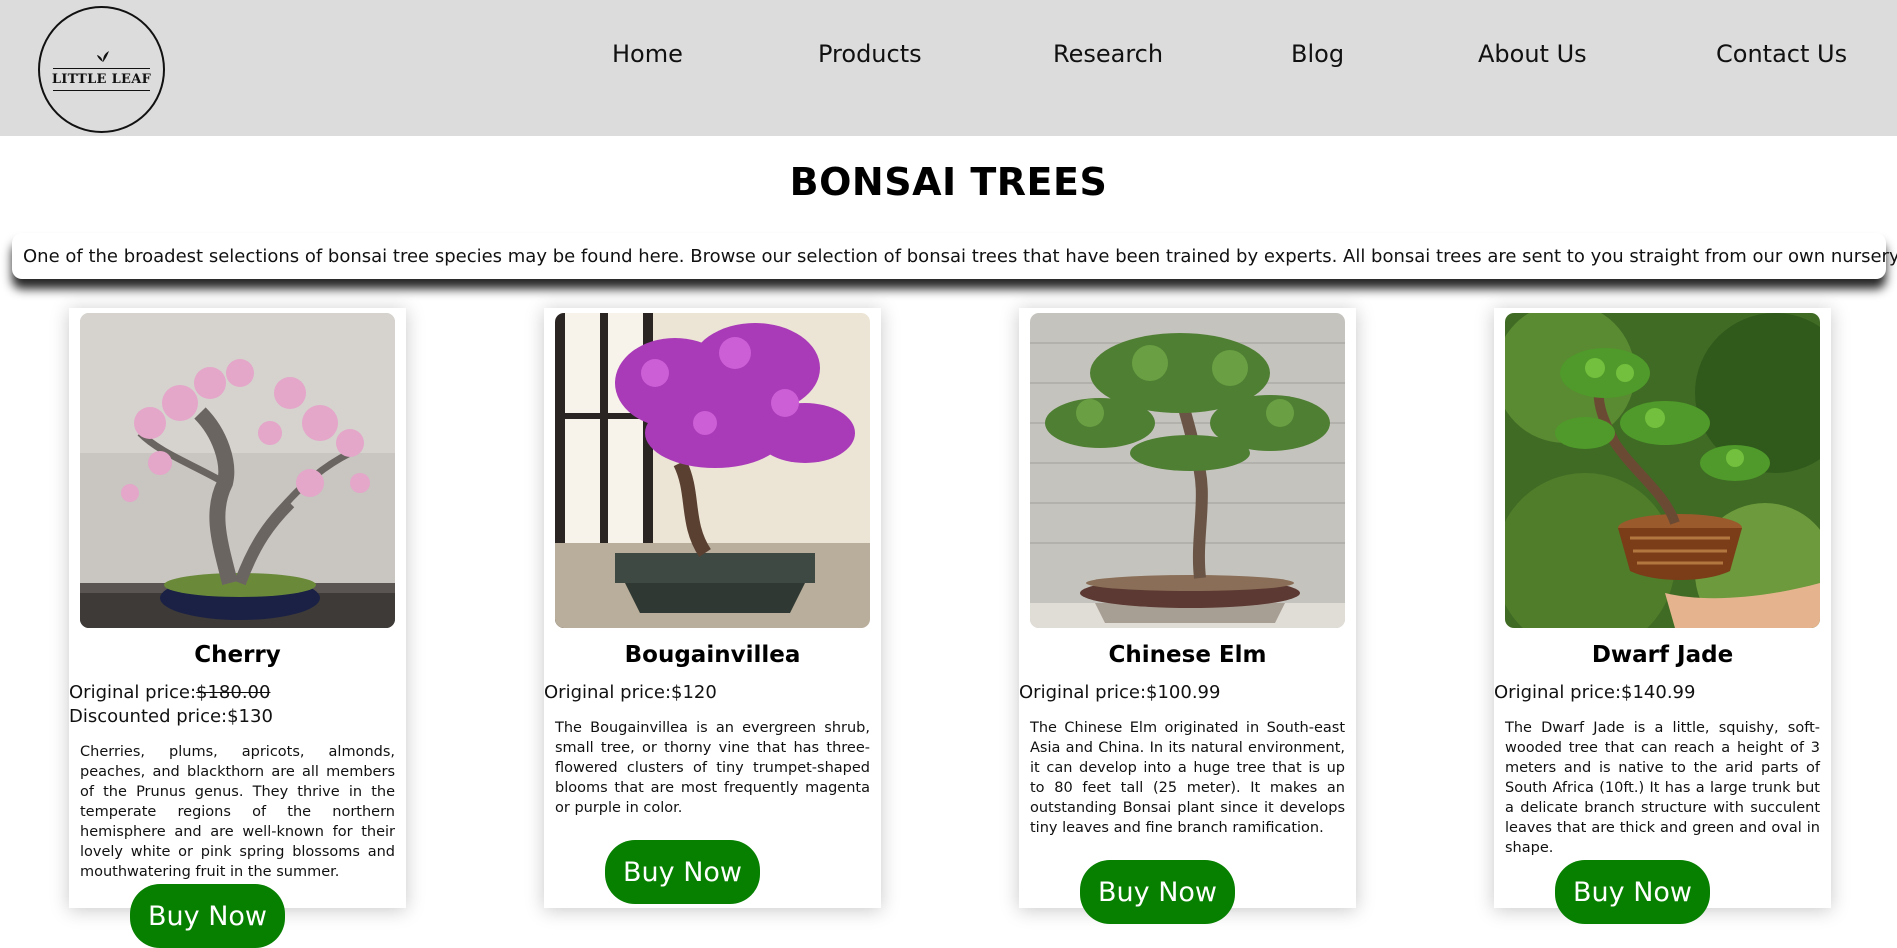 The height and width of the screenshot is (948, 1897). Describe the element at coordinates (1108, 54) in the screenshot. I see `nav-research: Research` at that location.